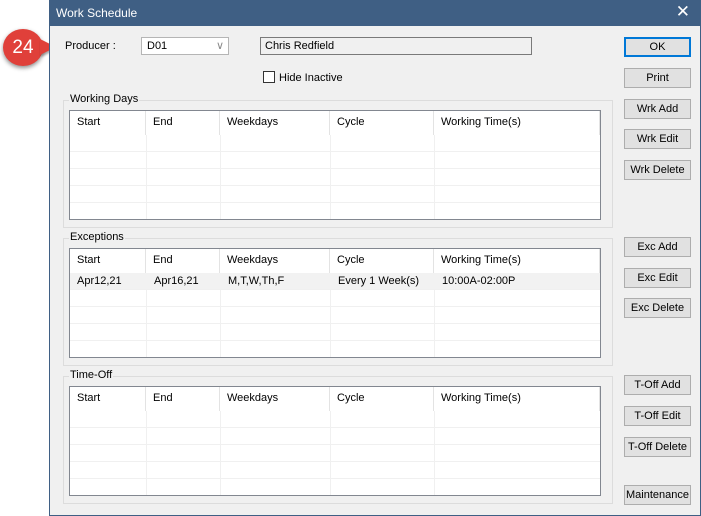 The width and height of the screenshot is (701, 516). I want to click on close-icon: ✕, so click(683, 12).